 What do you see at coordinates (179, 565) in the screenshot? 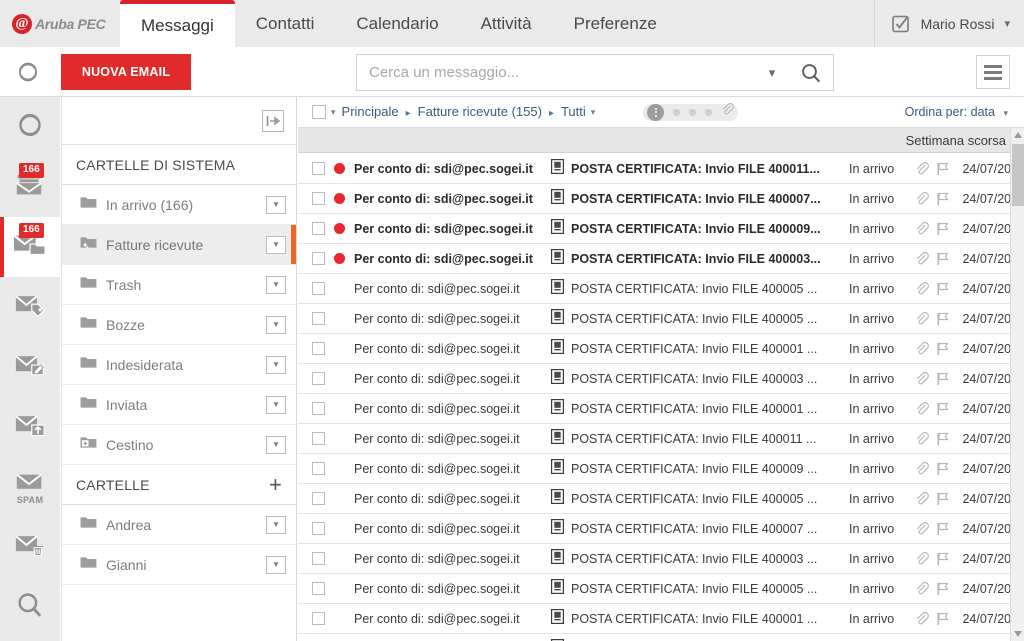
I see `folder-row-gianni: Gianni ▼` at bounding box center [179, 565].